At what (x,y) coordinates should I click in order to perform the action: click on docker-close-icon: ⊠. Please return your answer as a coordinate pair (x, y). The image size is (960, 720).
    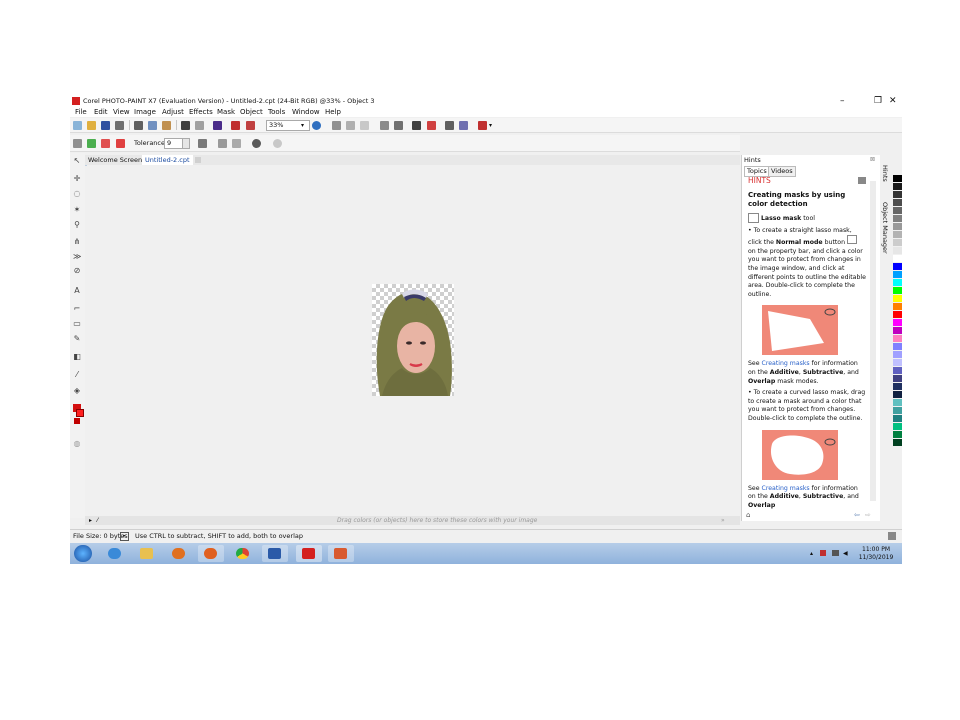
    Looking at the image, I should click on (872, 159).